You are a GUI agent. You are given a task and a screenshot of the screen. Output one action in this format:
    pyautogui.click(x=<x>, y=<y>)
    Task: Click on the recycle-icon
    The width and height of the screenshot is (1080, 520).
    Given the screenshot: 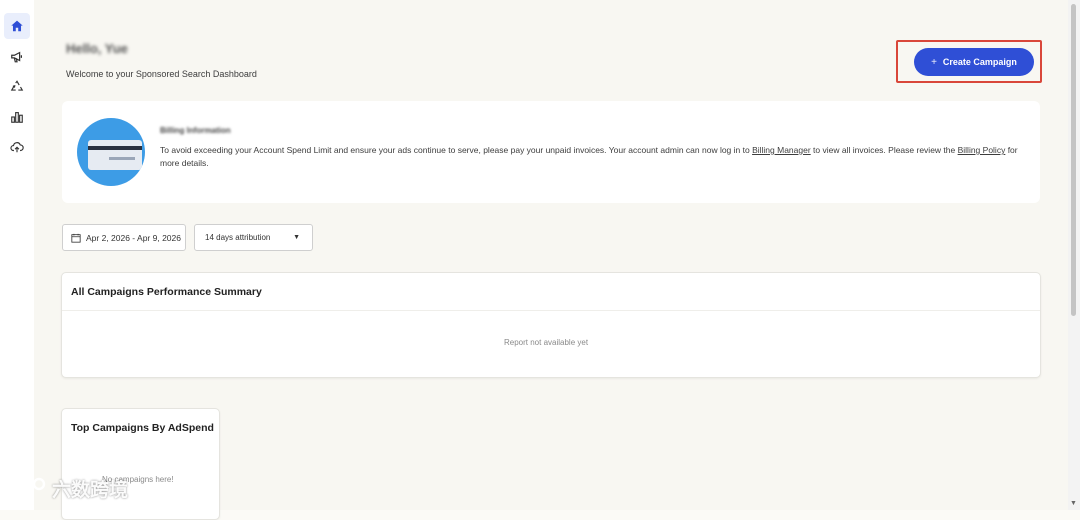 What is the action you would take?
    pyautogui.click(x=17, y=85)
    